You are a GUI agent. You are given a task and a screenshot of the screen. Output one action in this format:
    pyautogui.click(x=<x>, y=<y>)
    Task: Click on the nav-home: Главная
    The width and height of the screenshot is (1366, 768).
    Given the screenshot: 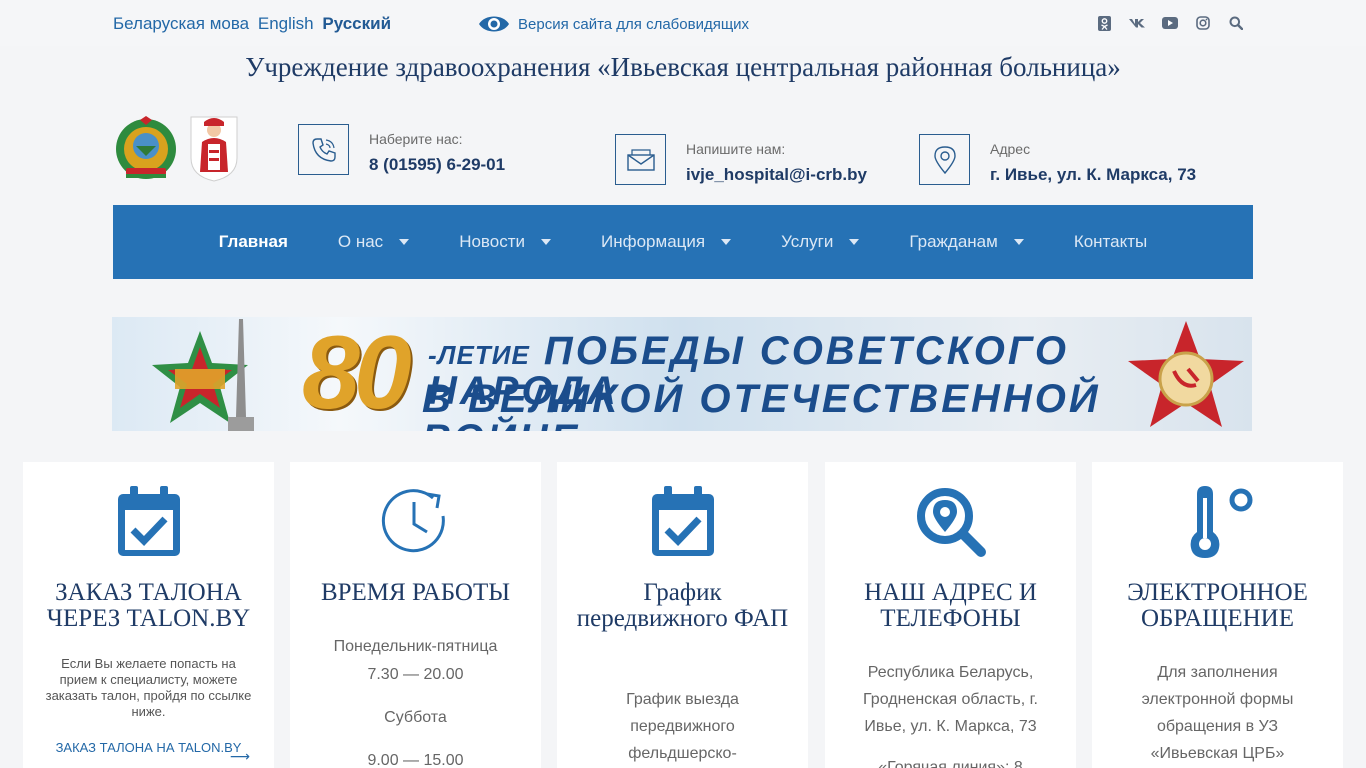 What is the action you would take?
    pyautogui.click(x=253, y=242)
    